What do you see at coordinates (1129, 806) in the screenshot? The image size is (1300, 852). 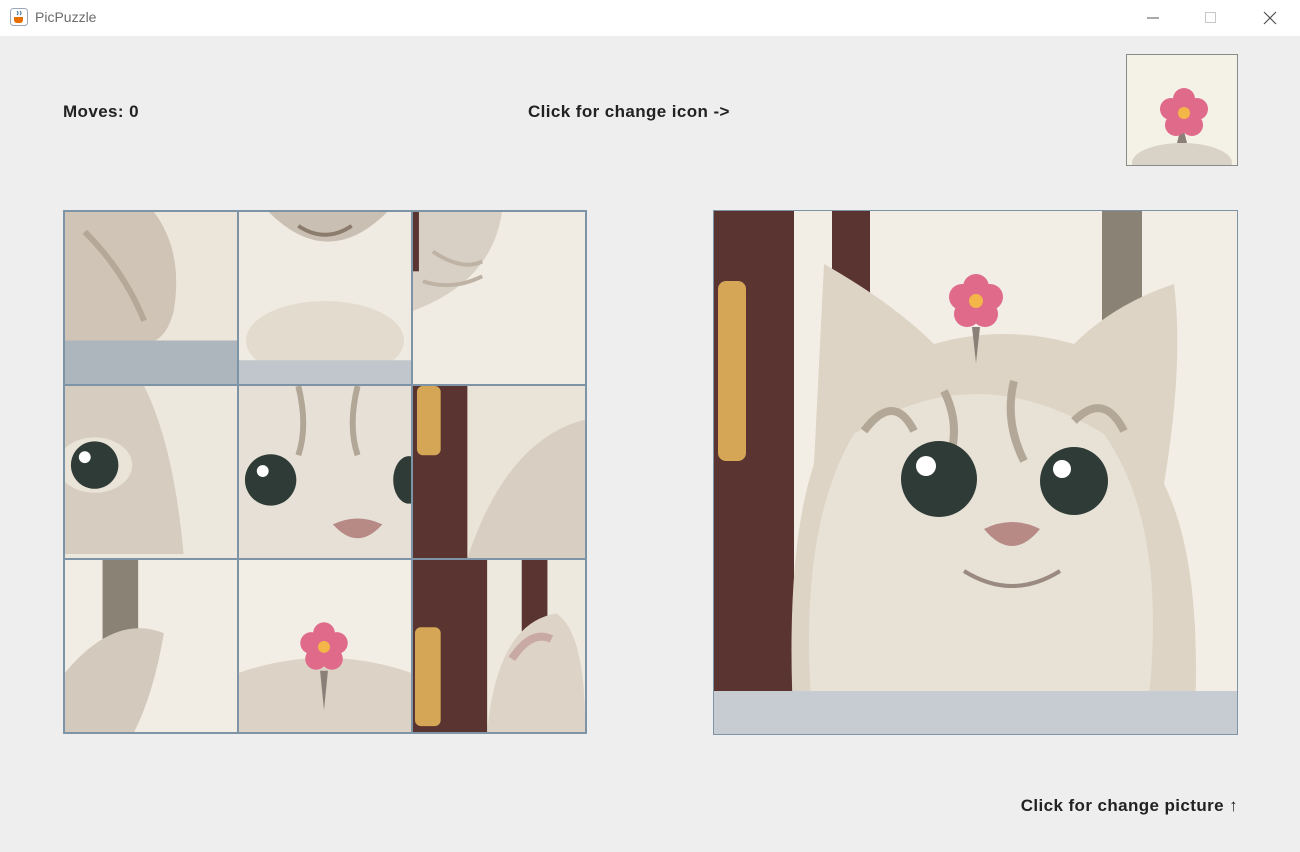 I see `change-picture-label: Click for change picture ↑` at bounding box center [1129, 806].